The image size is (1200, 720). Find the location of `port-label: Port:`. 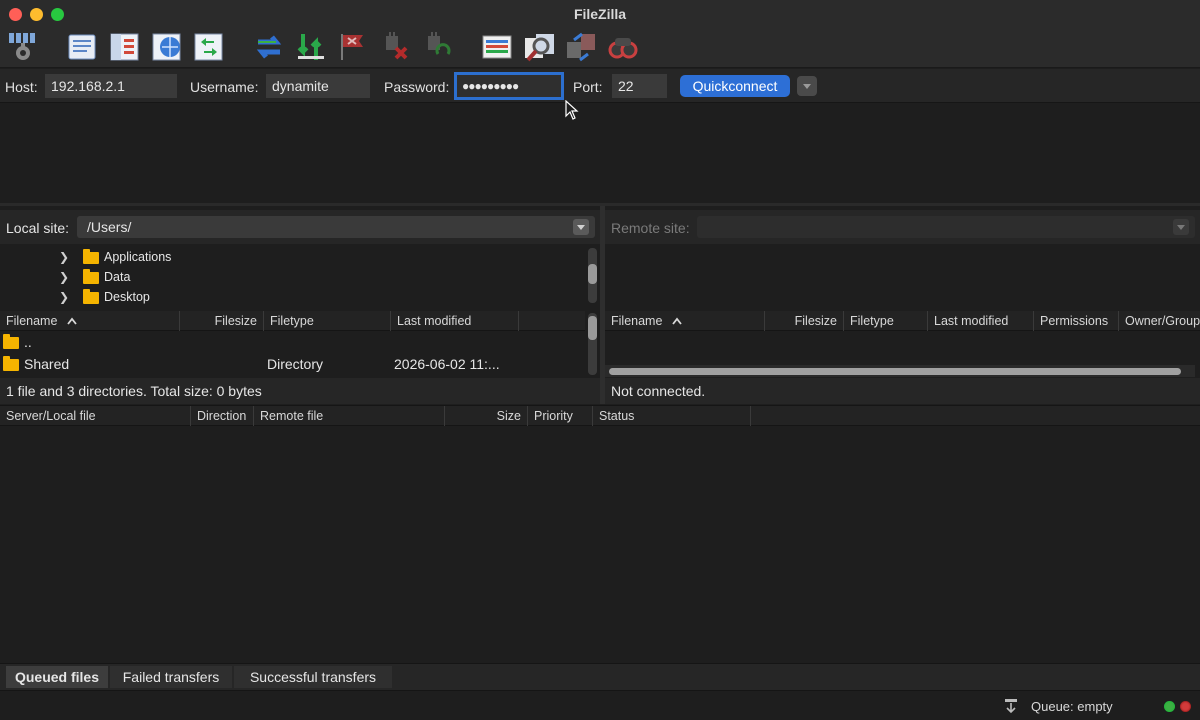

port-label: Port: is located at coordinates (588, 87).